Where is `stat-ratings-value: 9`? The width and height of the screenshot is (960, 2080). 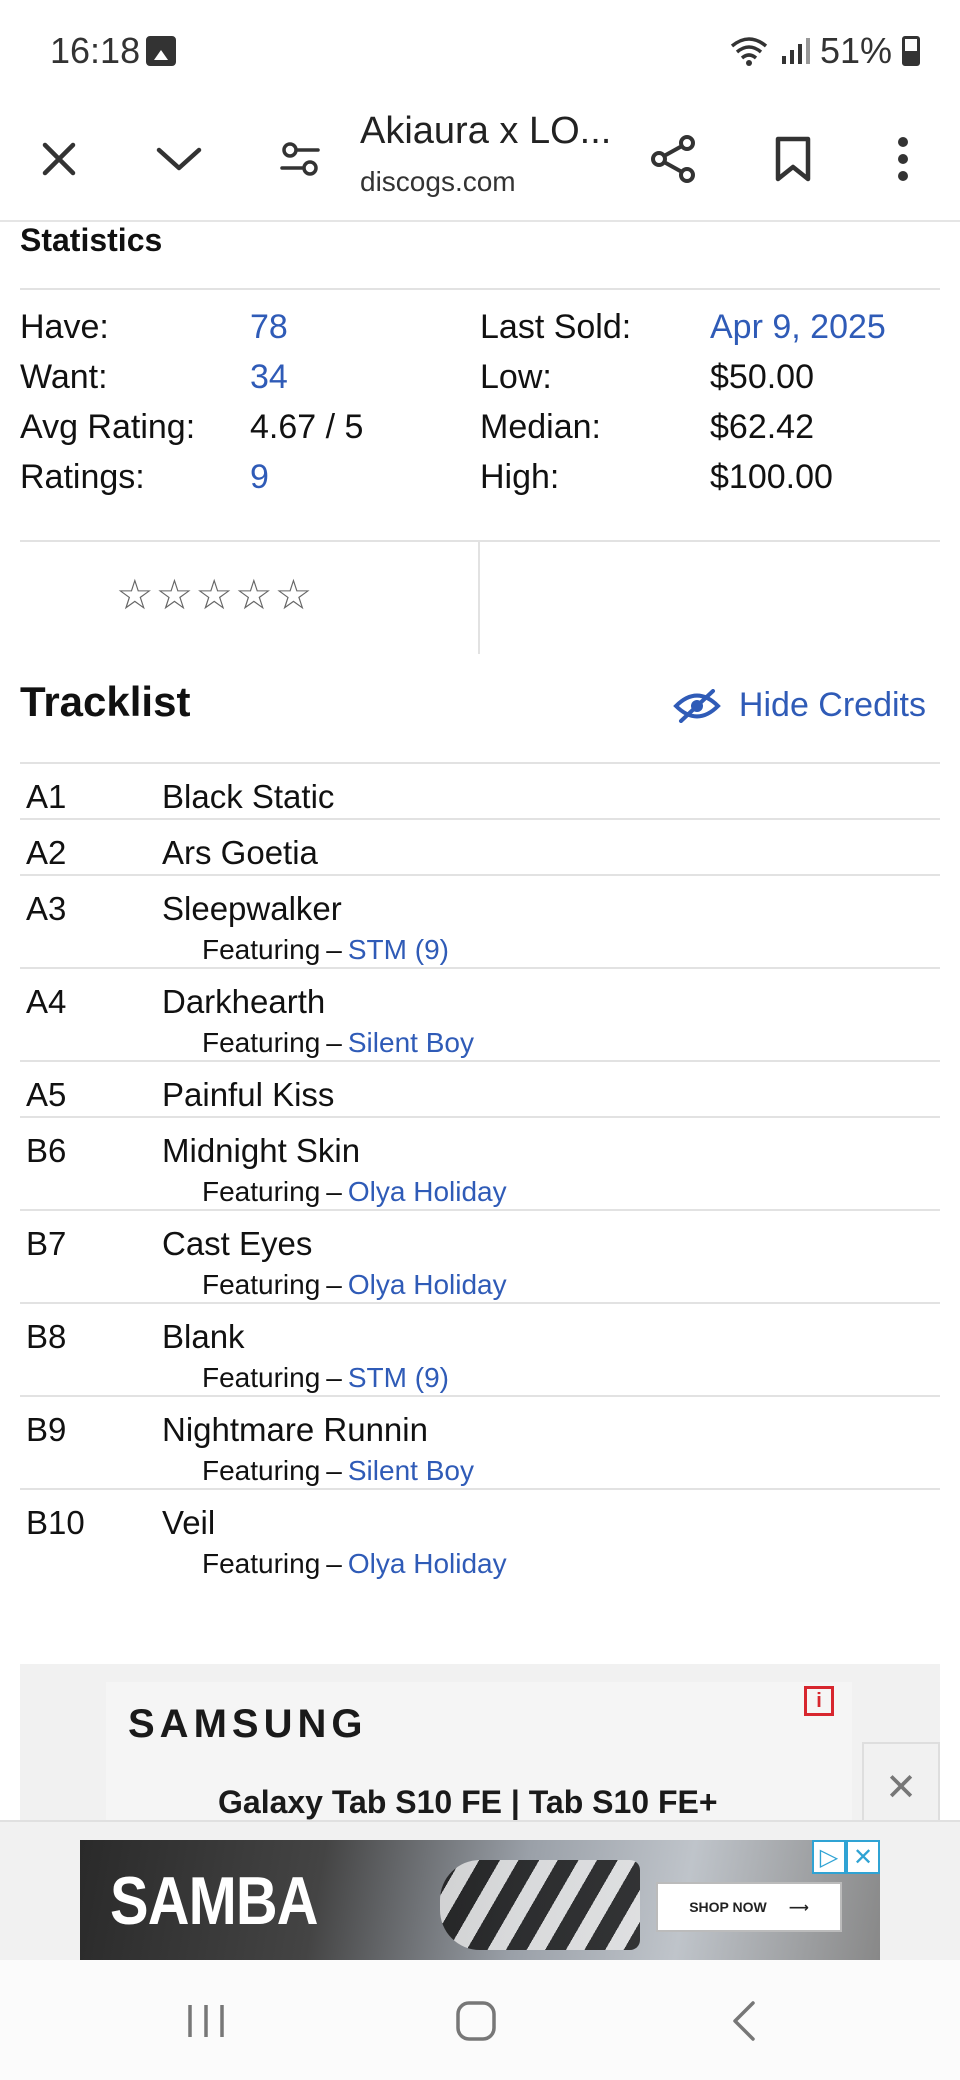 stat-ratings-value: 9 is located at coordinates (259, 477).